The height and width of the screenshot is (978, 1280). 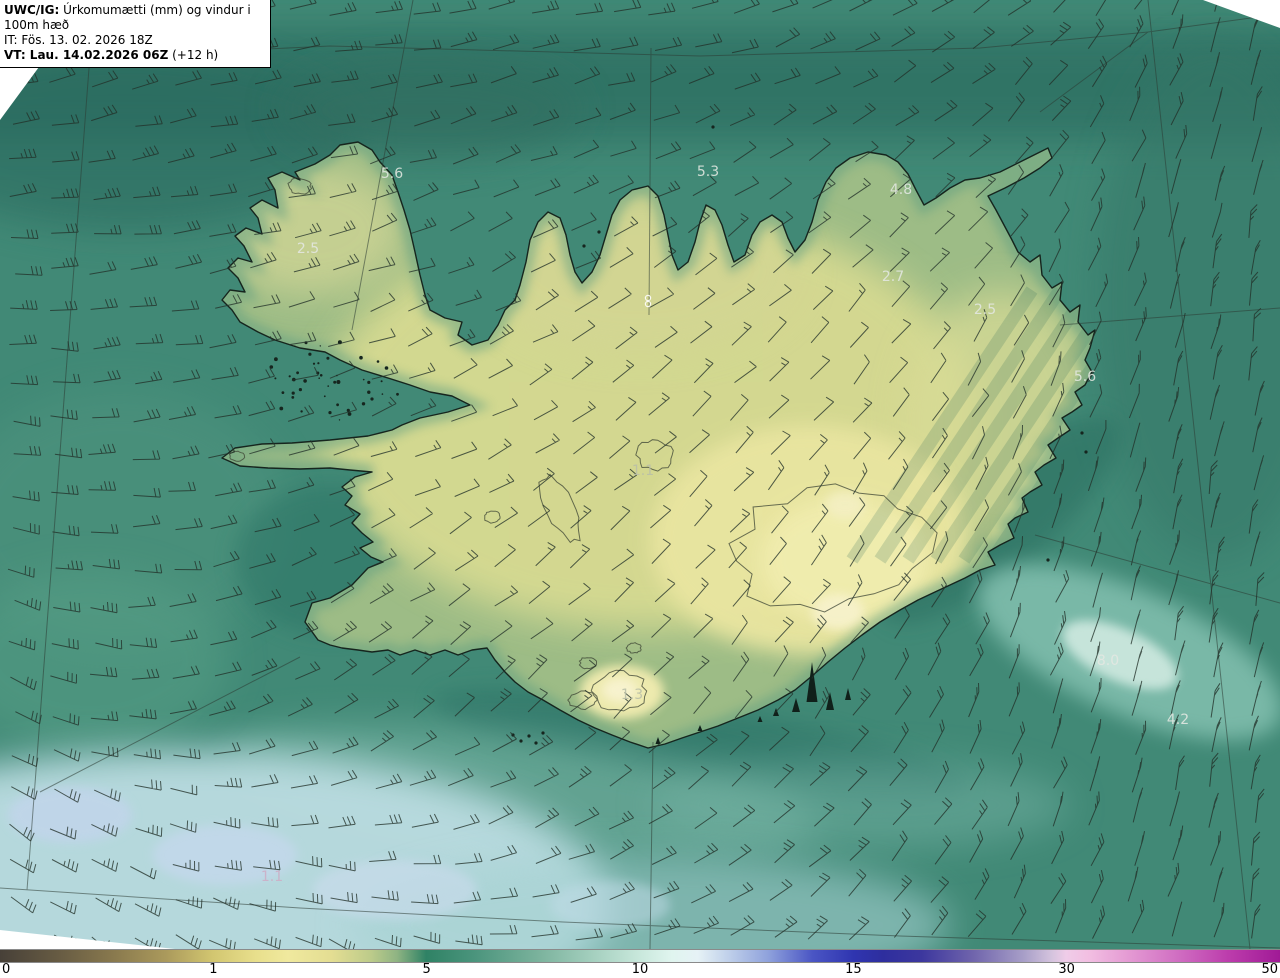 I want to click on product-label: UWC/IG:, so click(x=32, y=10).